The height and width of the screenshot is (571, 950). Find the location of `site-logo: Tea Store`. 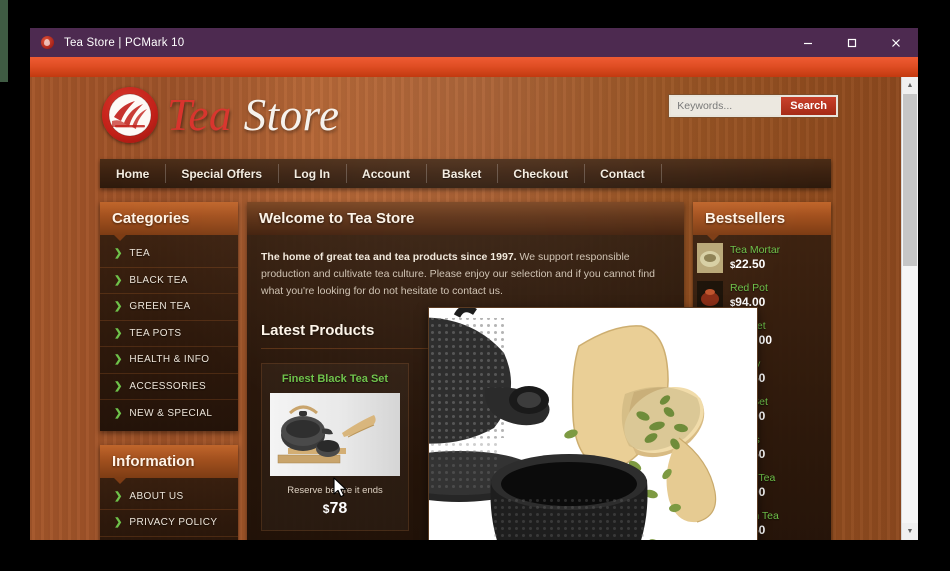

site-logo: Tea Store is located at coordinates (220, 115).